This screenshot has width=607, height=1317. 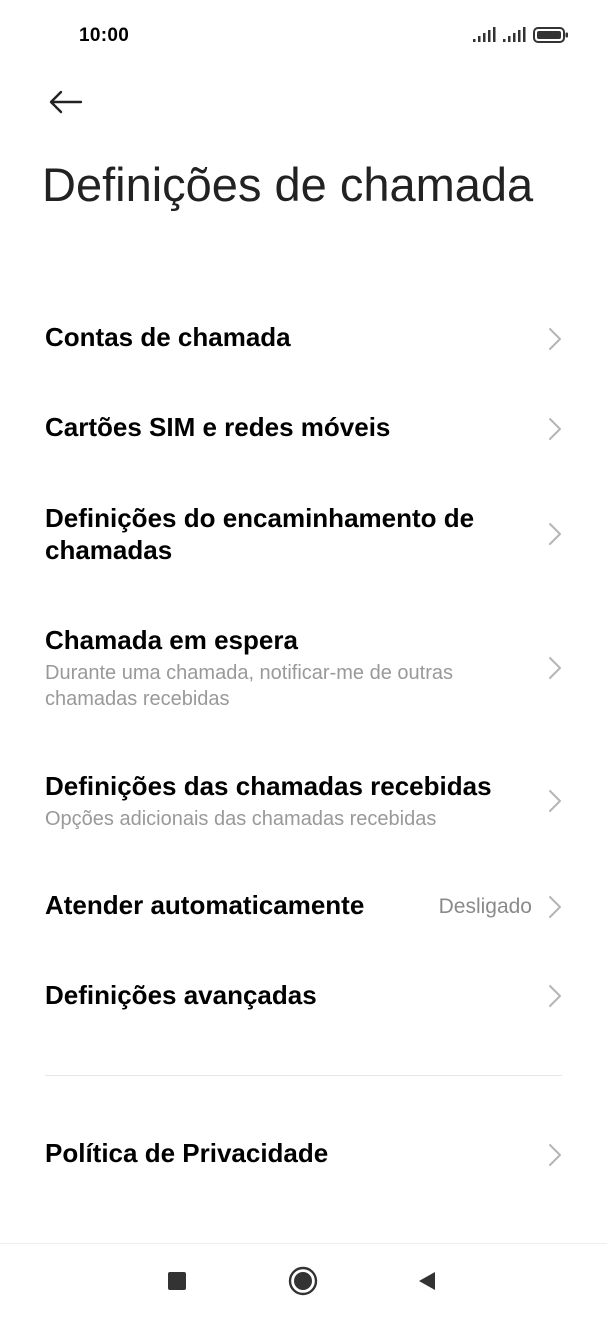 I want to click on setting-auto-answer: Atender automaticamente Desligado, so click(x=303, y=907).